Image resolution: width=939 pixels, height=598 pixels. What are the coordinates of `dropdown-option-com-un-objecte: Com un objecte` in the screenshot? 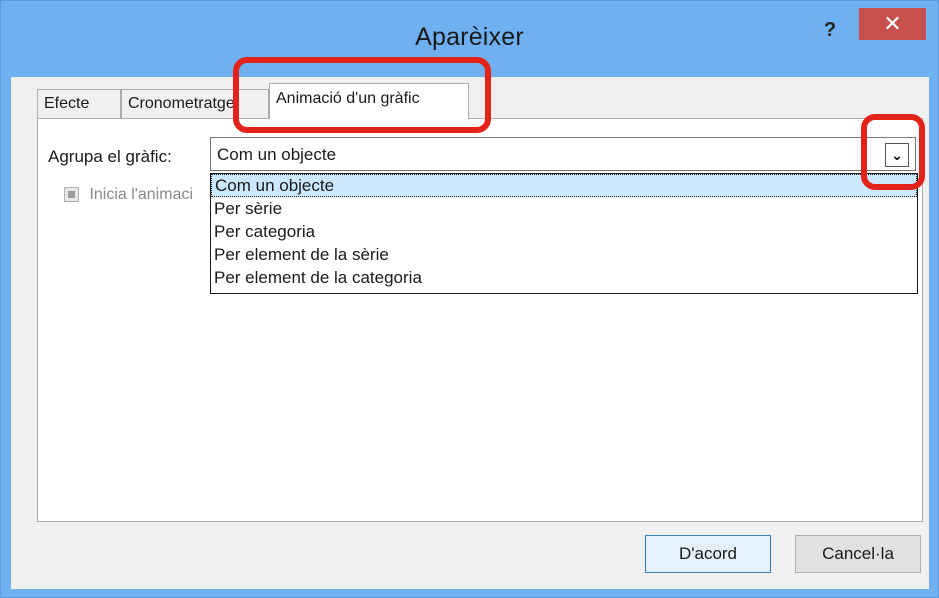 It's located at (564, 185).